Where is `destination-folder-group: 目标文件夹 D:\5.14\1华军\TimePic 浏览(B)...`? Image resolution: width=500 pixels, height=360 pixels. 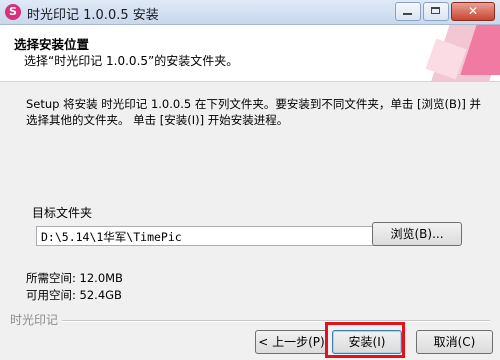 destination-folder-group: 目标文件夹 D:\5.14\1华军\TimePic 浏览(B)... is located at coordinates (250, 231).